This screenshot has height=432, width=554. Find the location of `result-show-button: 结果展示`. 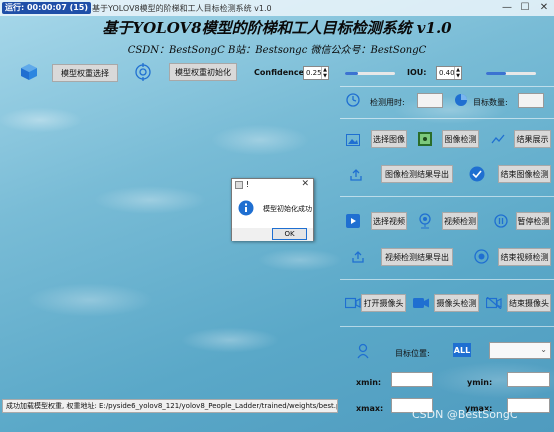

result-show-button: 结果展示 is located at coordinates (532, 139).